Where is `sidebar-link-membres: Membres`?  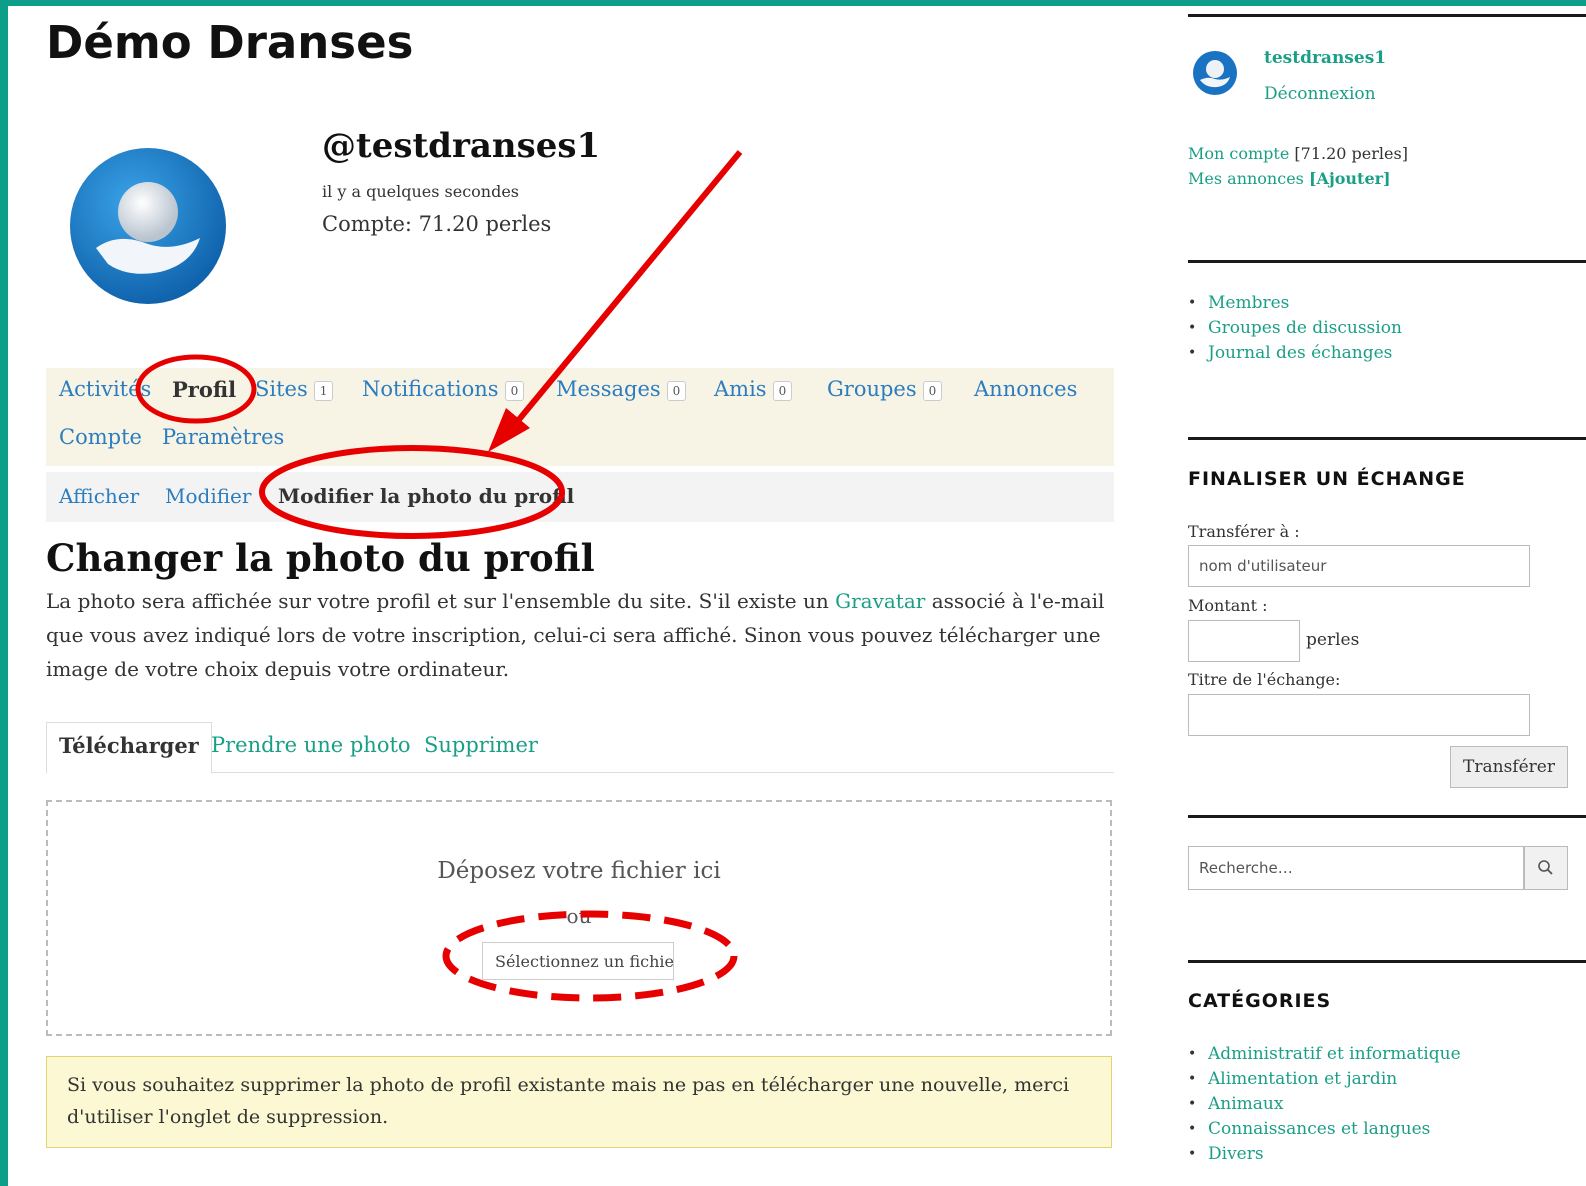
sidebar-link-membres: Membres is located at coordinates (1295, 303).